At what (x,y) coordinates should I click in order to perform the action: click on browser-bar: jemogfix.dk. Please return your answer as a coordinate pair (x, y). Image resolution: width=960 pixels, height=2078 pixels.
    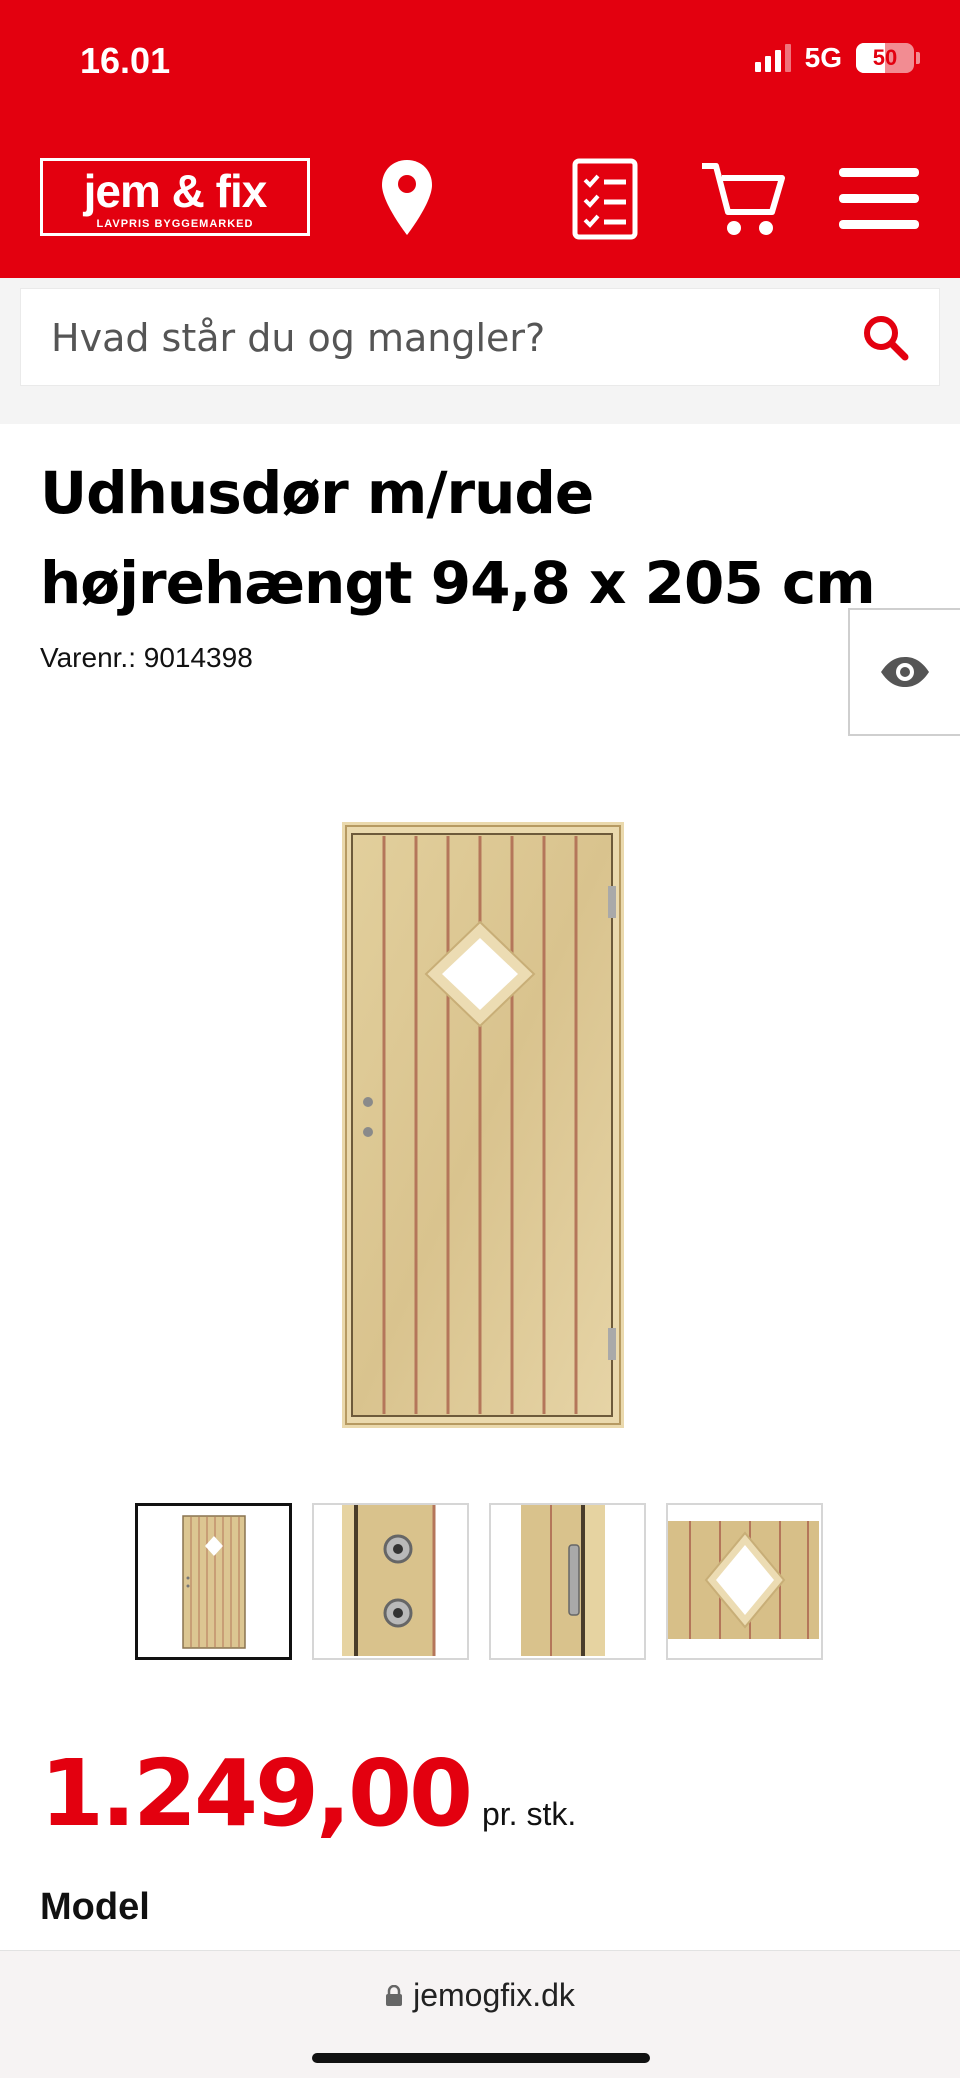
    Looking at the image, I should click on (480, 2014).